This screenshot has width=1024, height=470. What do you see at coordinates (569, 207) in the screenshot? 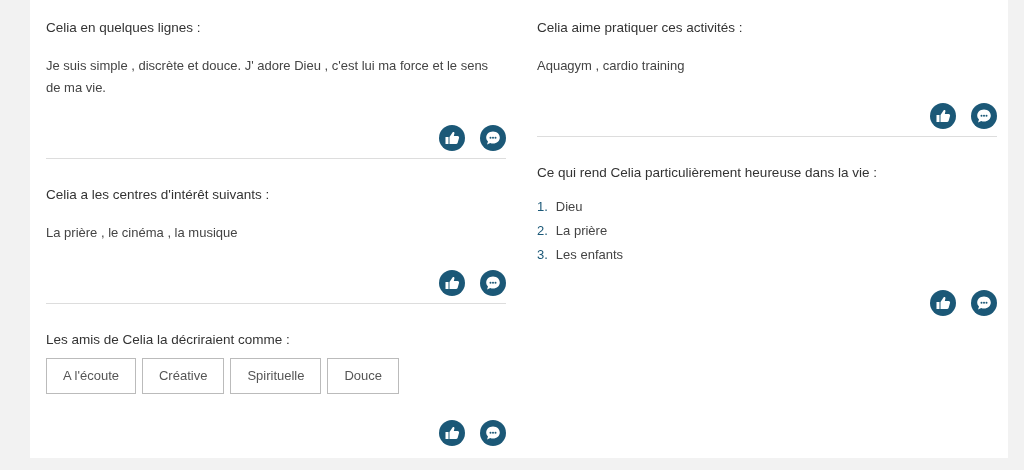
I see `list-item: Dieu` at bounding box center [569, 207].